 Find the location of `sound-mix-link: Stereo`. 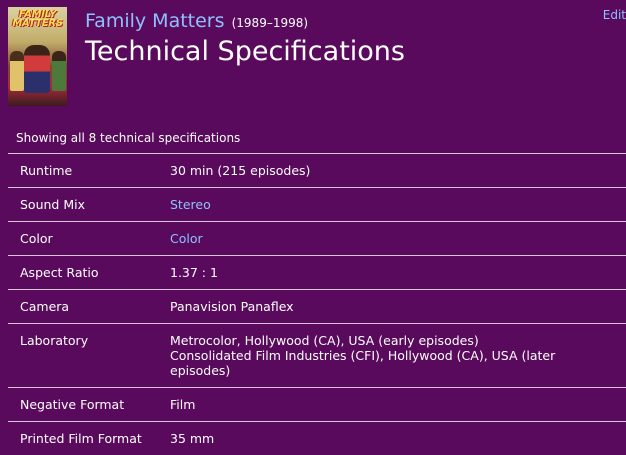

sound-mix-link: Stereo is located at coordinates (190, 204).